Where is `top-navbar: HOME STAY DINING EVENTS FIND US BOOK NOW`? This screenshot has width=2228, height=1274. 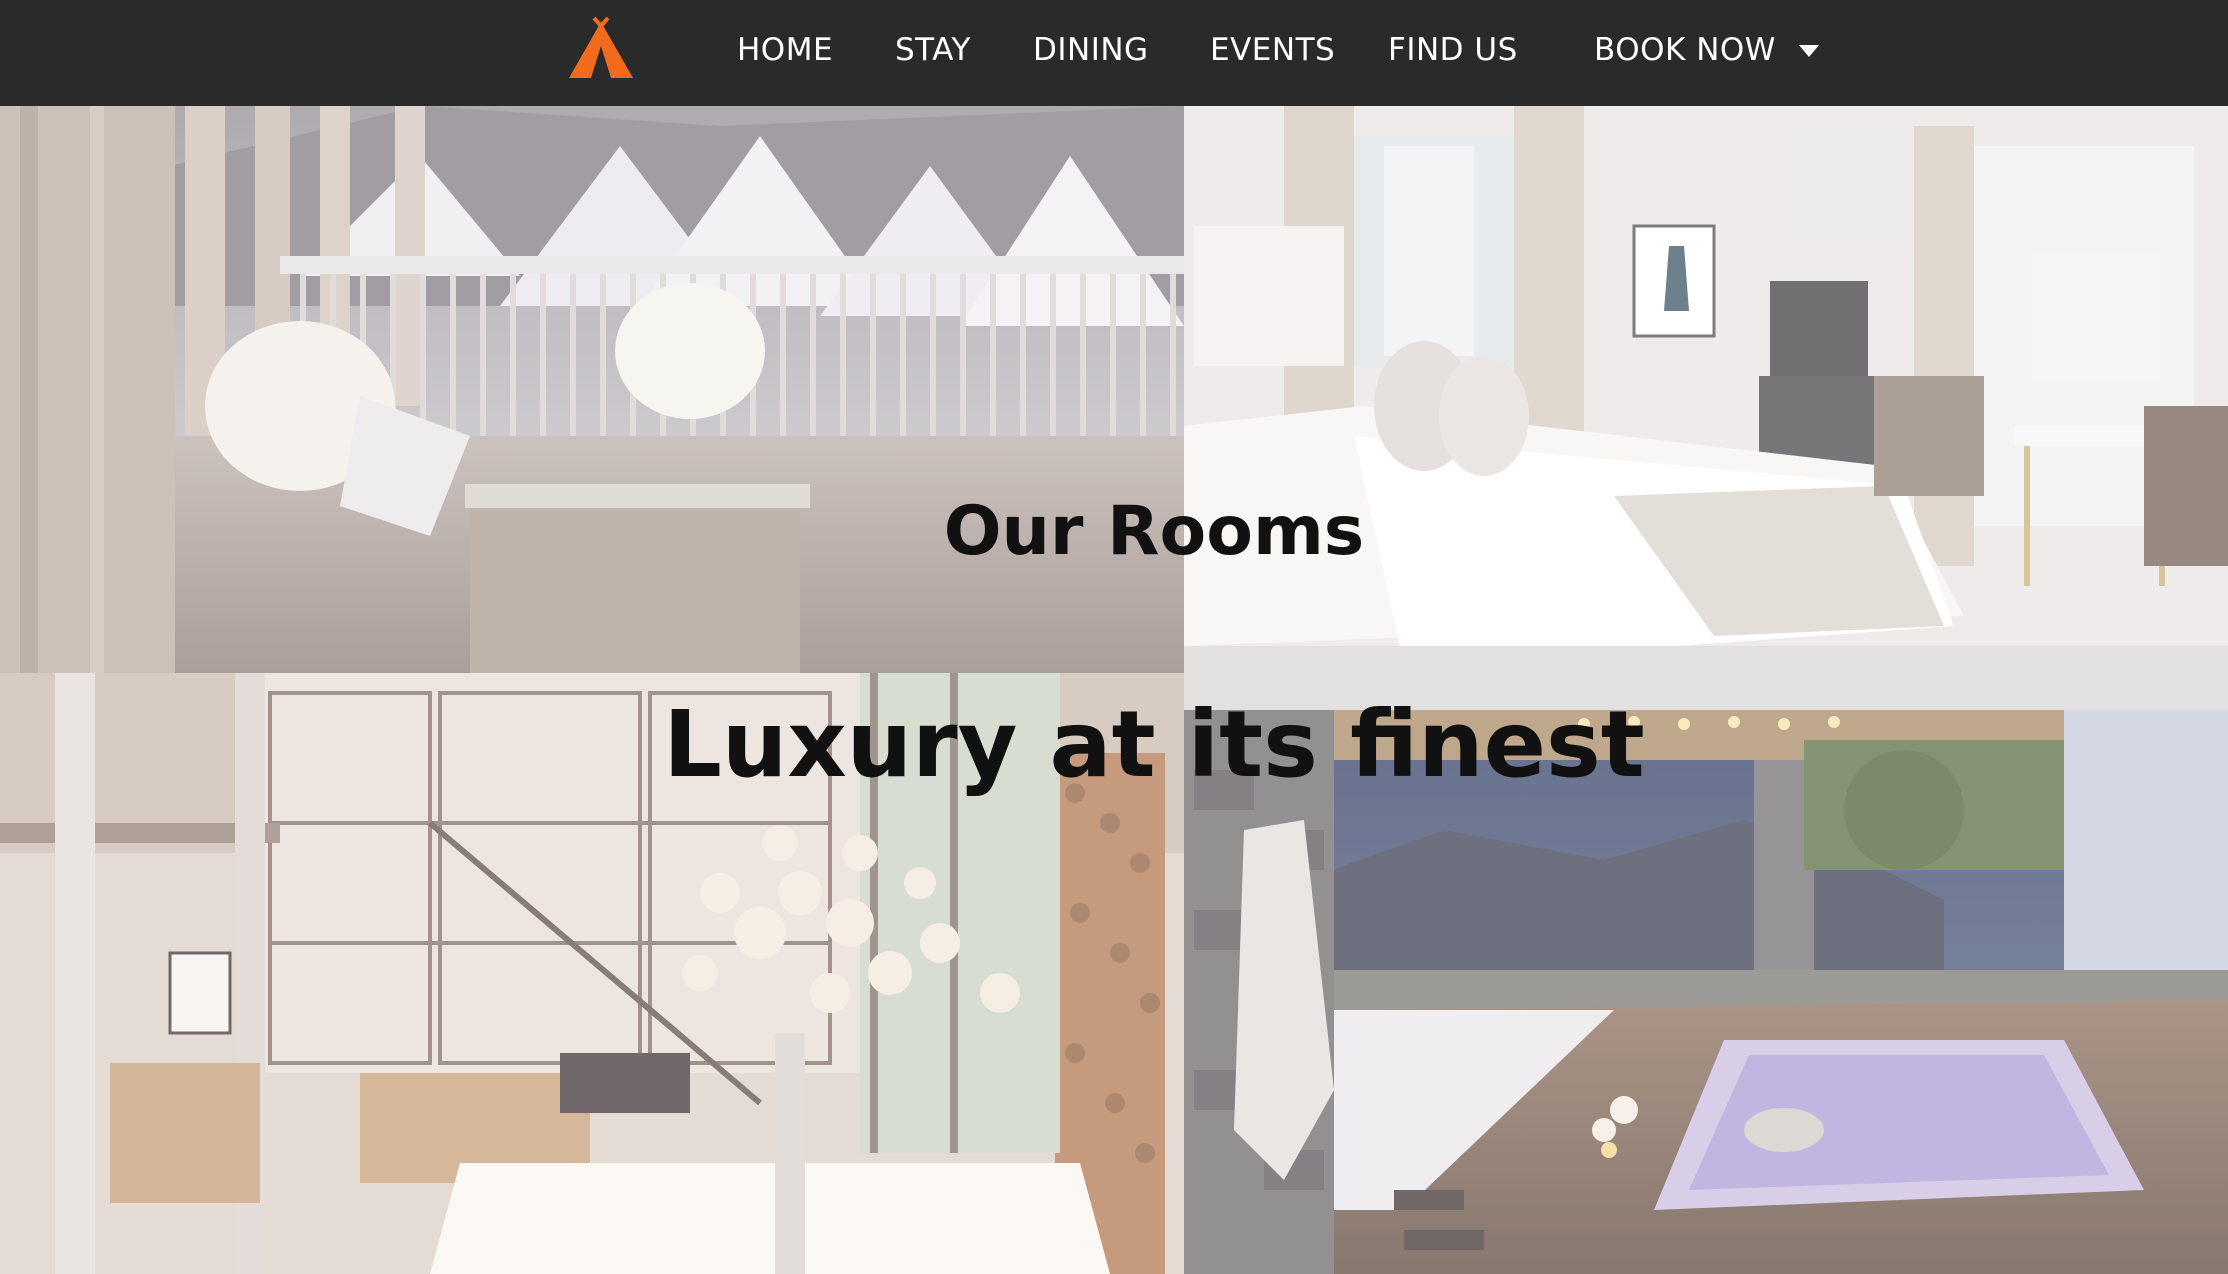
top-navbar: HOME STAY DINING EVENTS FIND US BOOK NOW is located at coordinates (1114, 53).